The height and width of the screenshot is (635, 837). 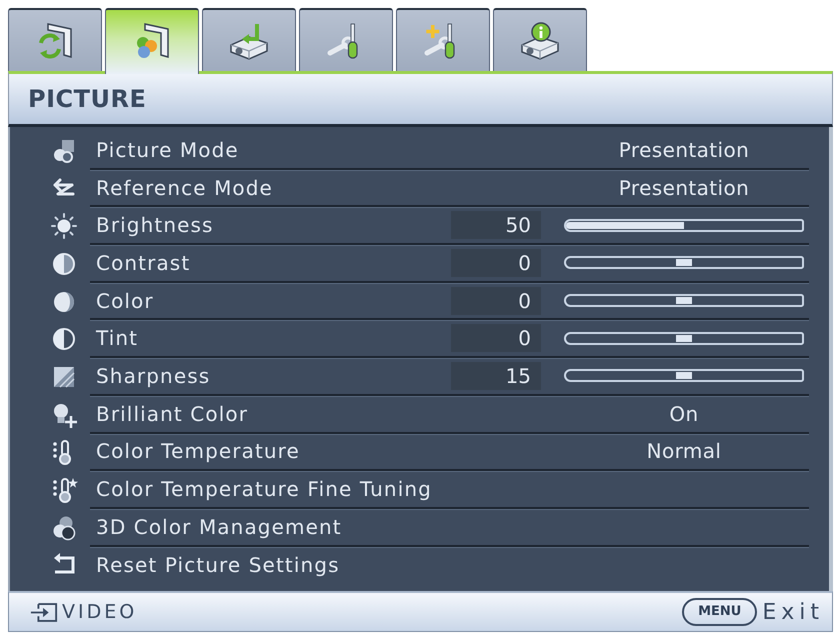 What do you see at coordinates (720, 612) in the screenshot?
I see `menu-key: MENU` at bounding box center [720, 612].